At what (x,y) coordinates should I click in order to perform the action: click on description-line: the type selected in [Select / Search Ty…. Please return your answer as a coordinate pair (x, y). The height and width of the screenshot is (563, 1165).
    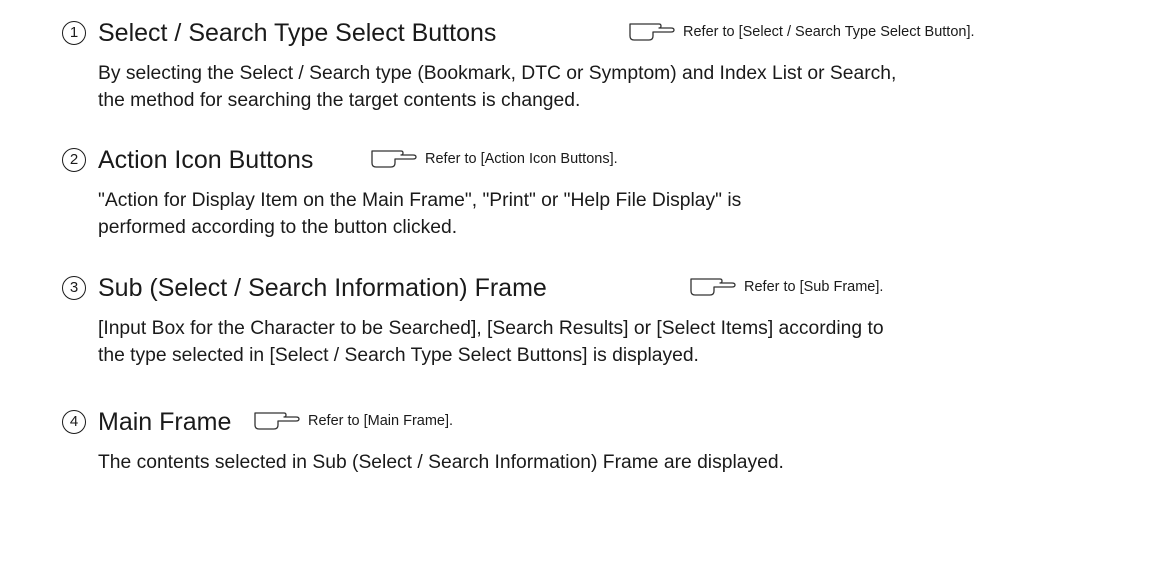
    Looking at the image, I should click on (398, 355).